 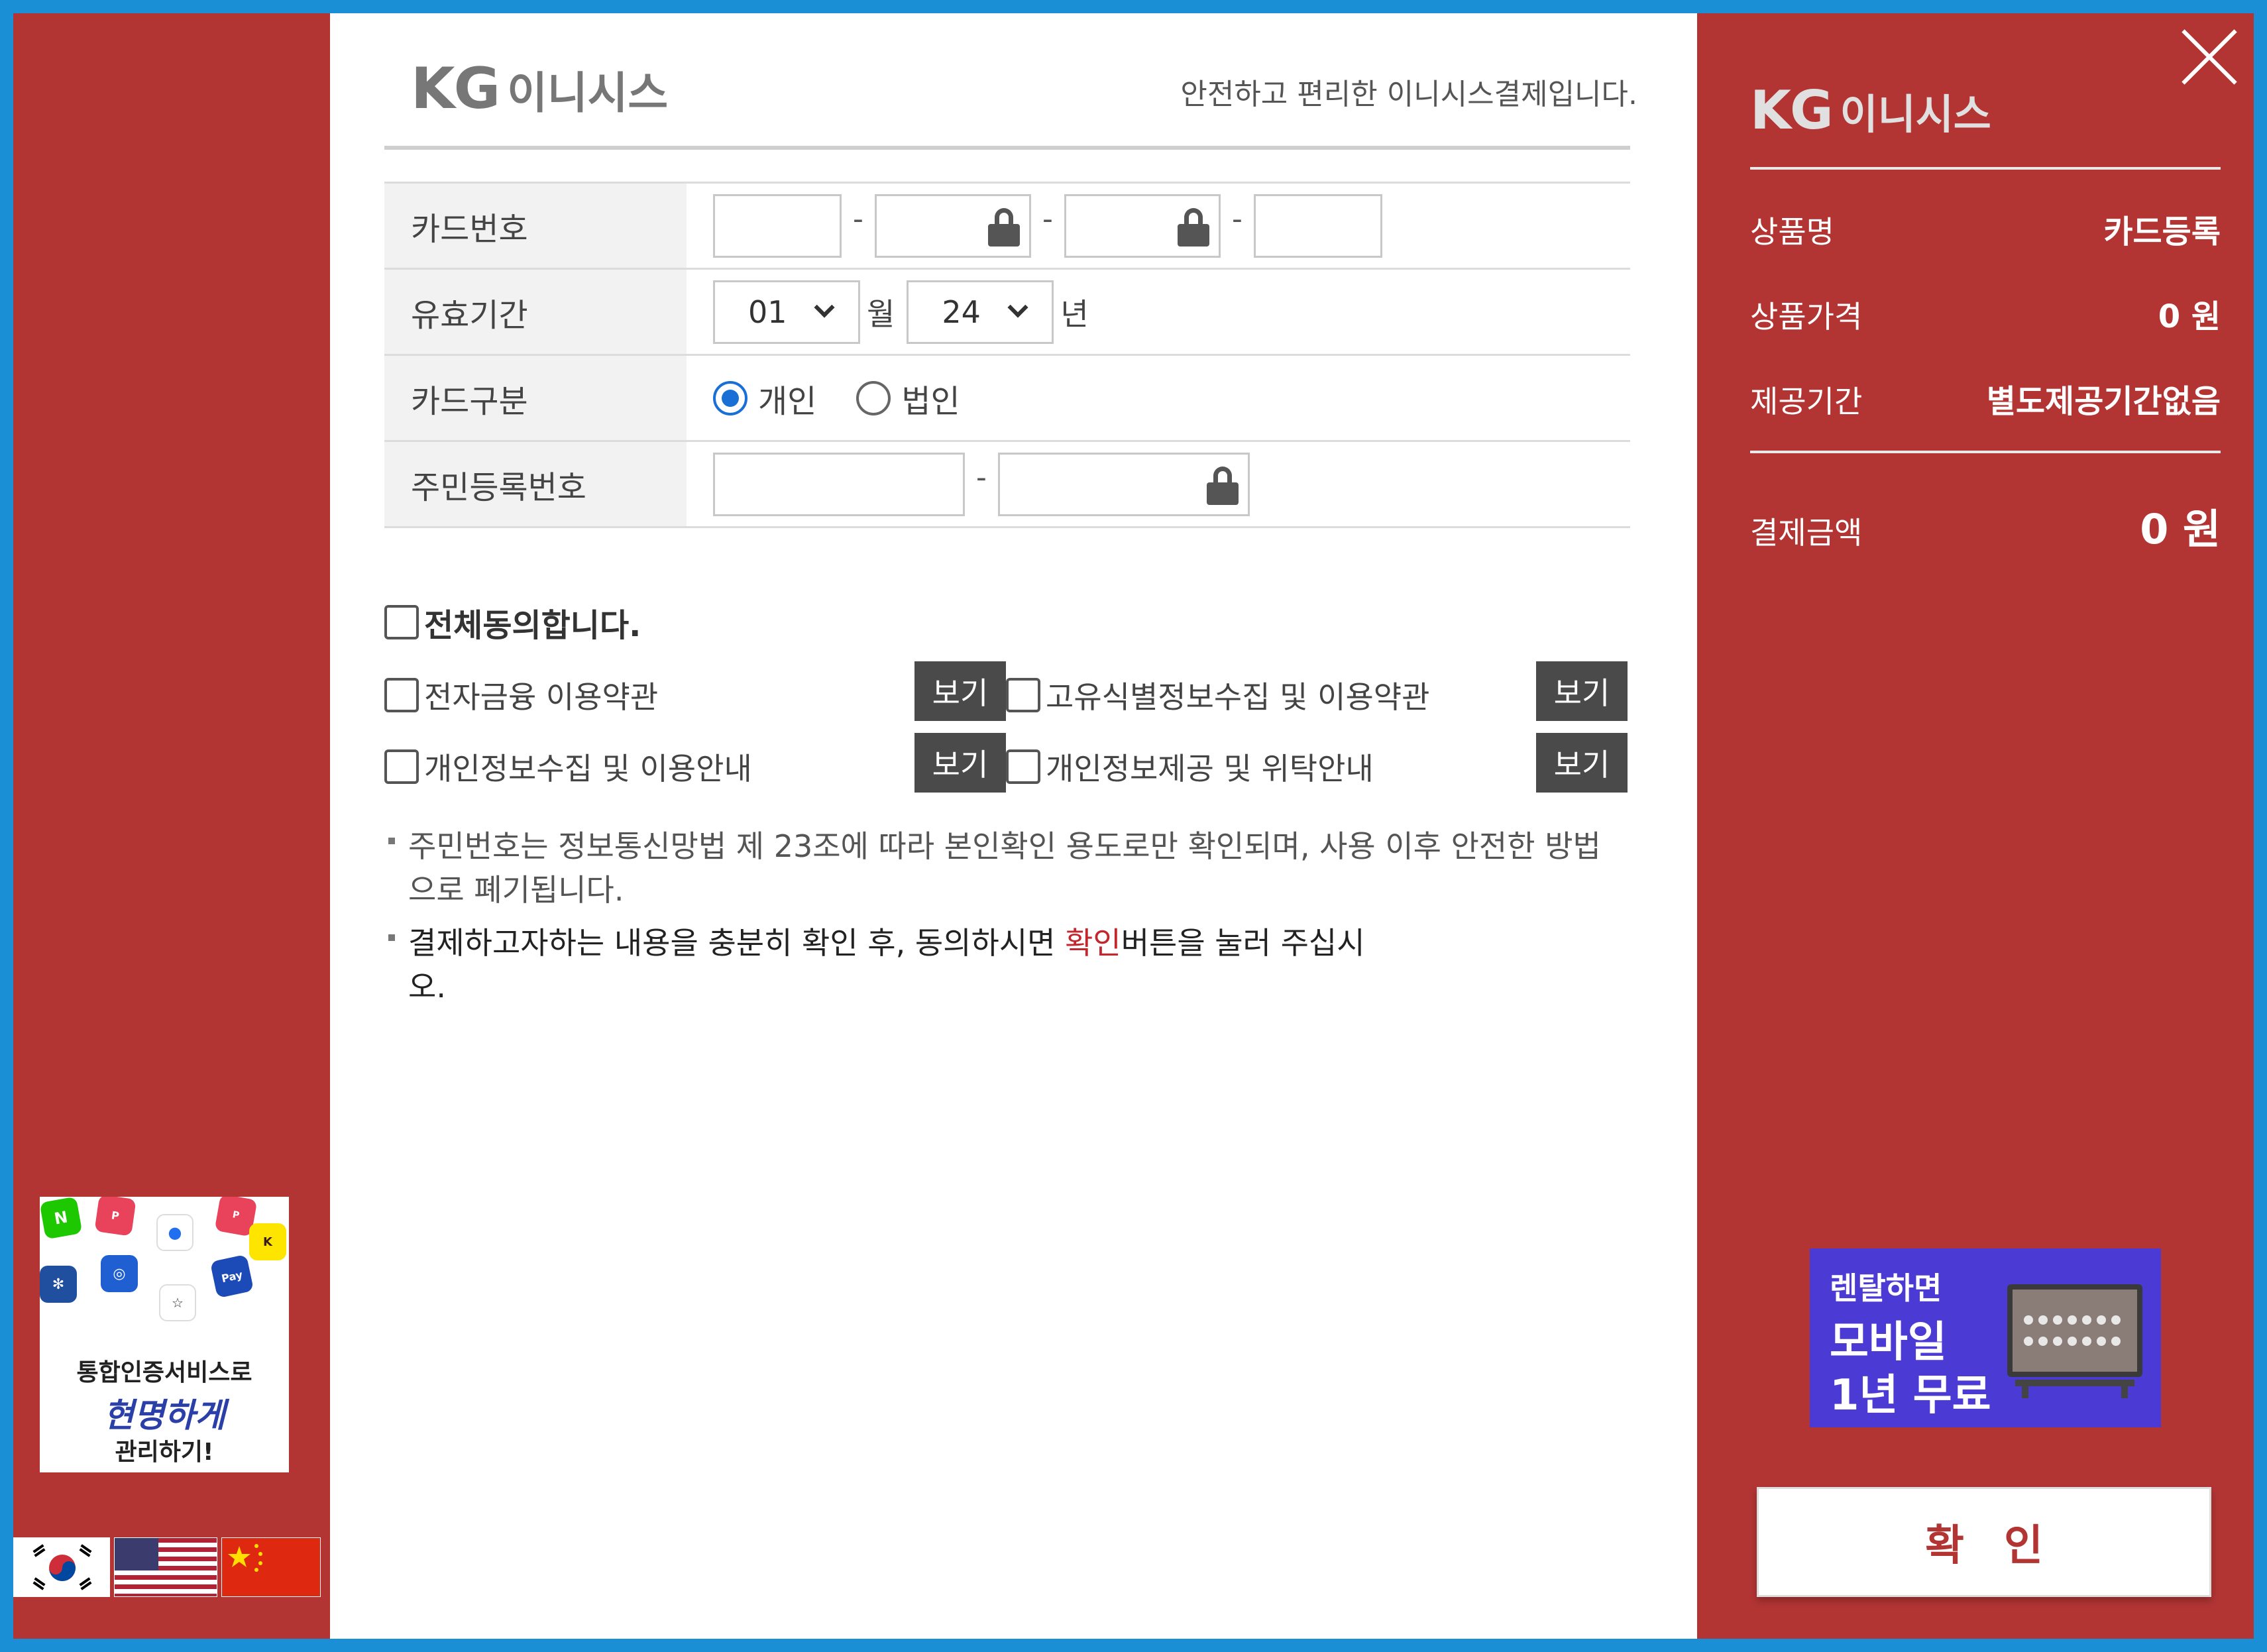 What do you see at coordinates (1409, 95) in the screenshot?
I see `header-tagline: 안전하고 편리한 이니시스결제입니다.` at bounding box center [1409, 95].